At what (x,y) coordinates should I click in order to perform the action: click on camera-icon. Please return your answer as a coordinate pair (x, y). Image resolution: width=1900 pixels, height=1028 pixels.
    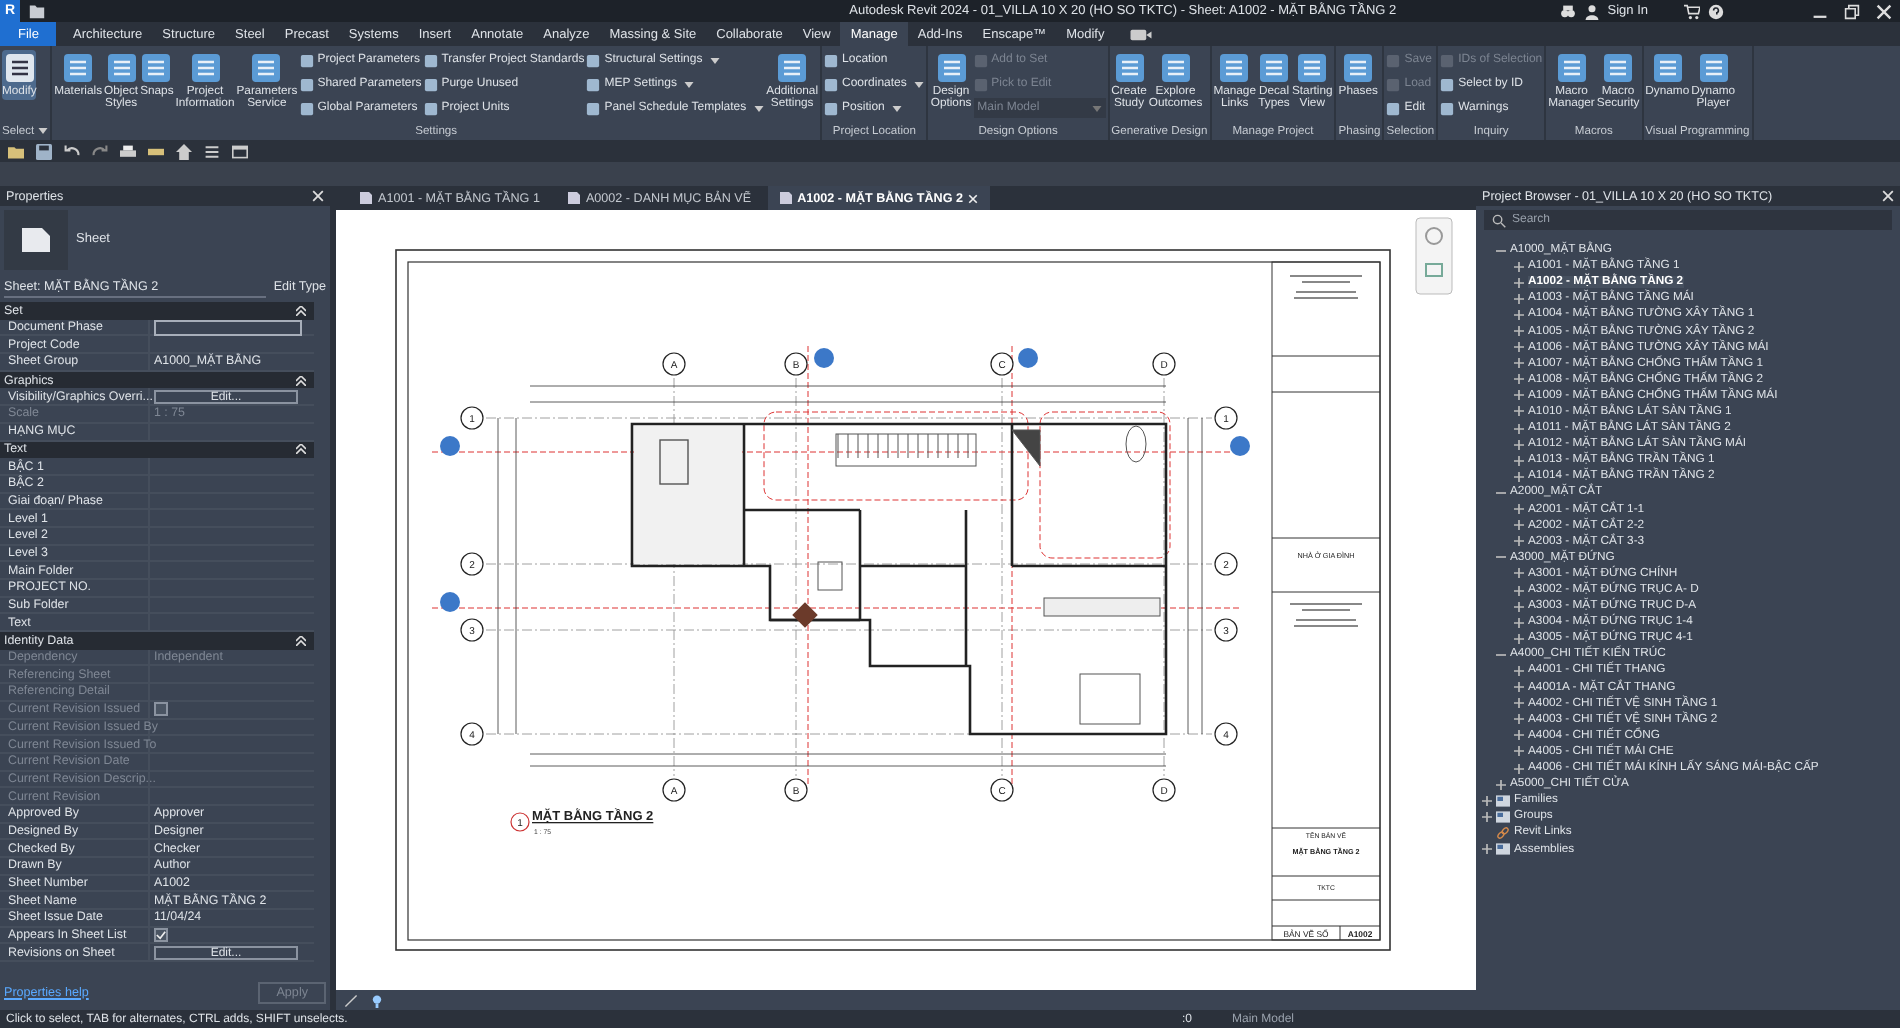
    Looking at the image, I should click on (1141, 34).